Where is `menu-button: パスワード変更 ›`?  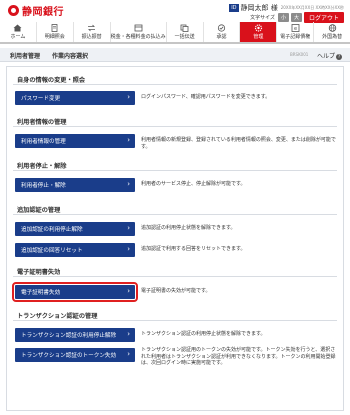
menu-button: パスワード変更 › is located at coordinates (75, 98).